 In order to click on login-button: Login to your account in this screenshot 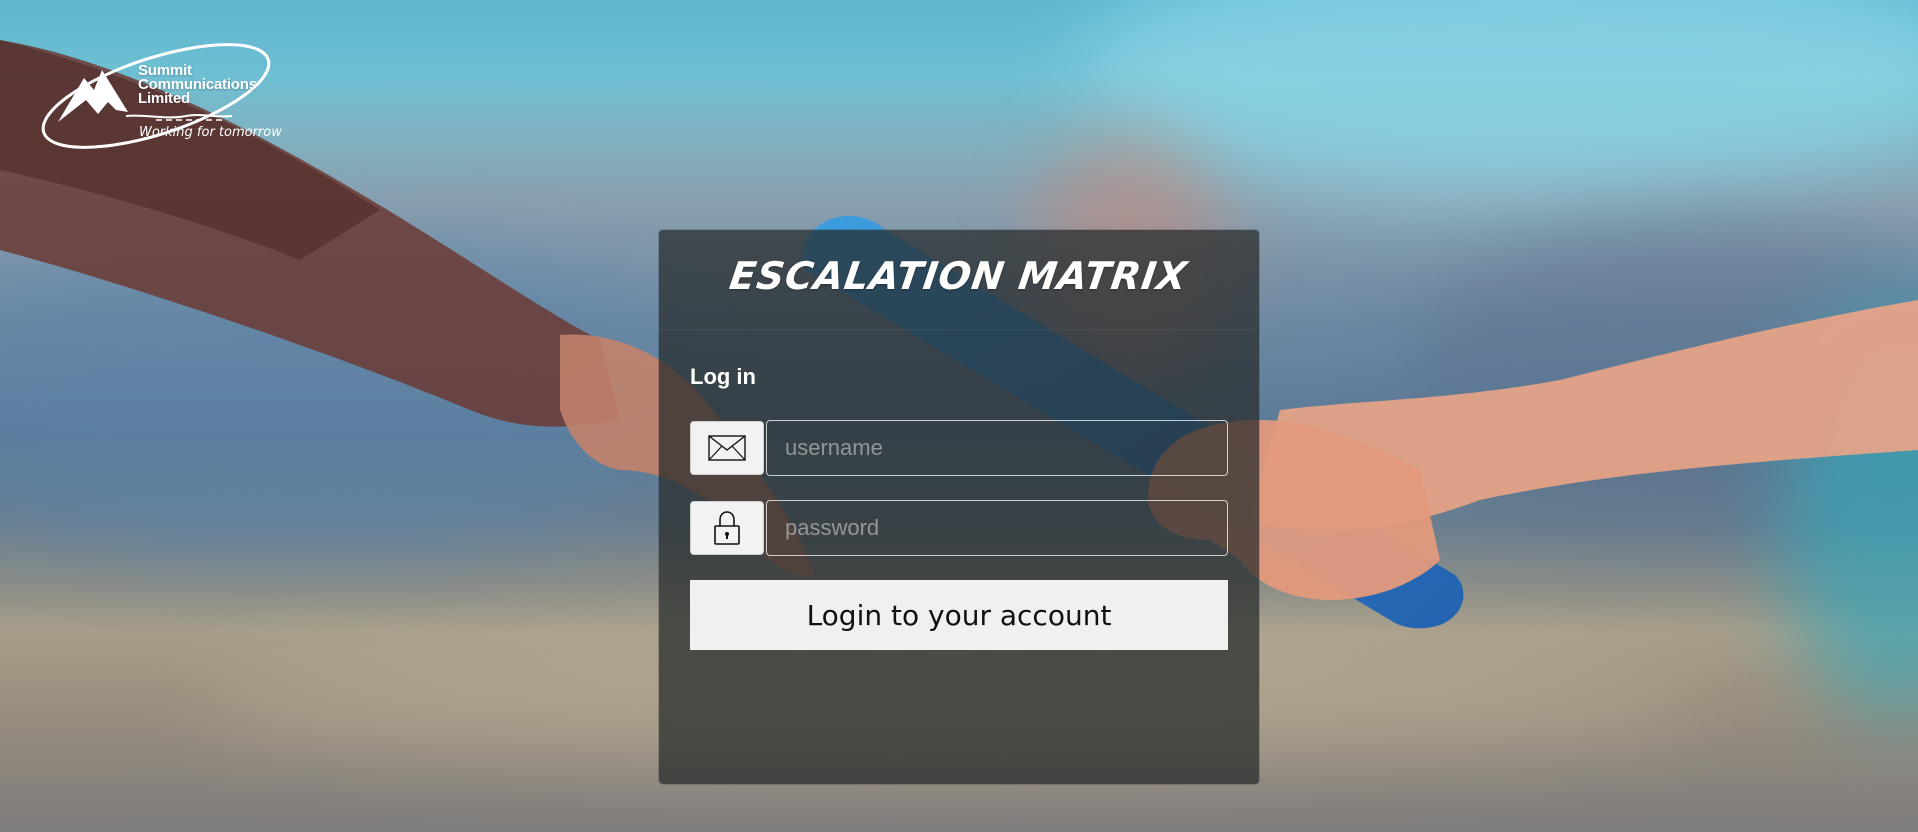, I will do `click(959, 615)`.